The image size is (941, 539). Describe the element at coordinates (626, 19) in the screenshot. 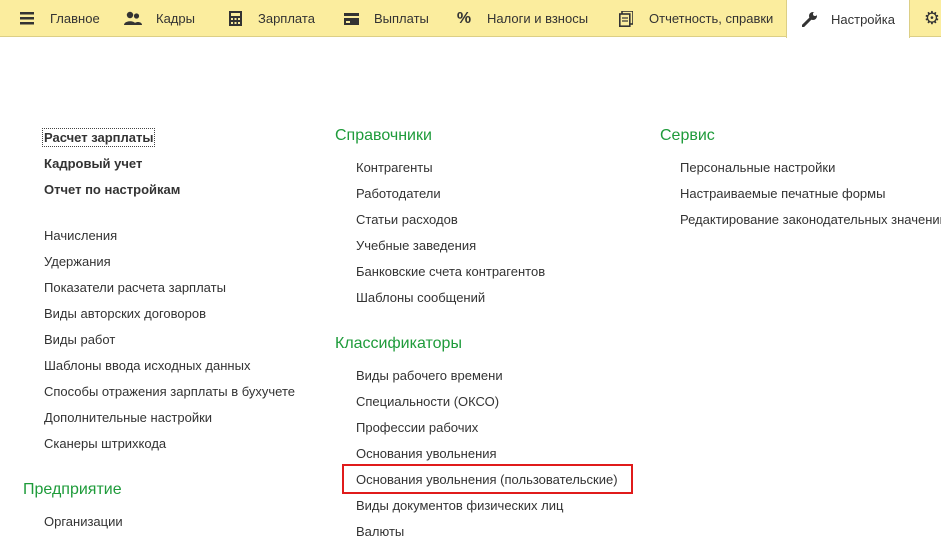

I see `documents-icon` at that location.